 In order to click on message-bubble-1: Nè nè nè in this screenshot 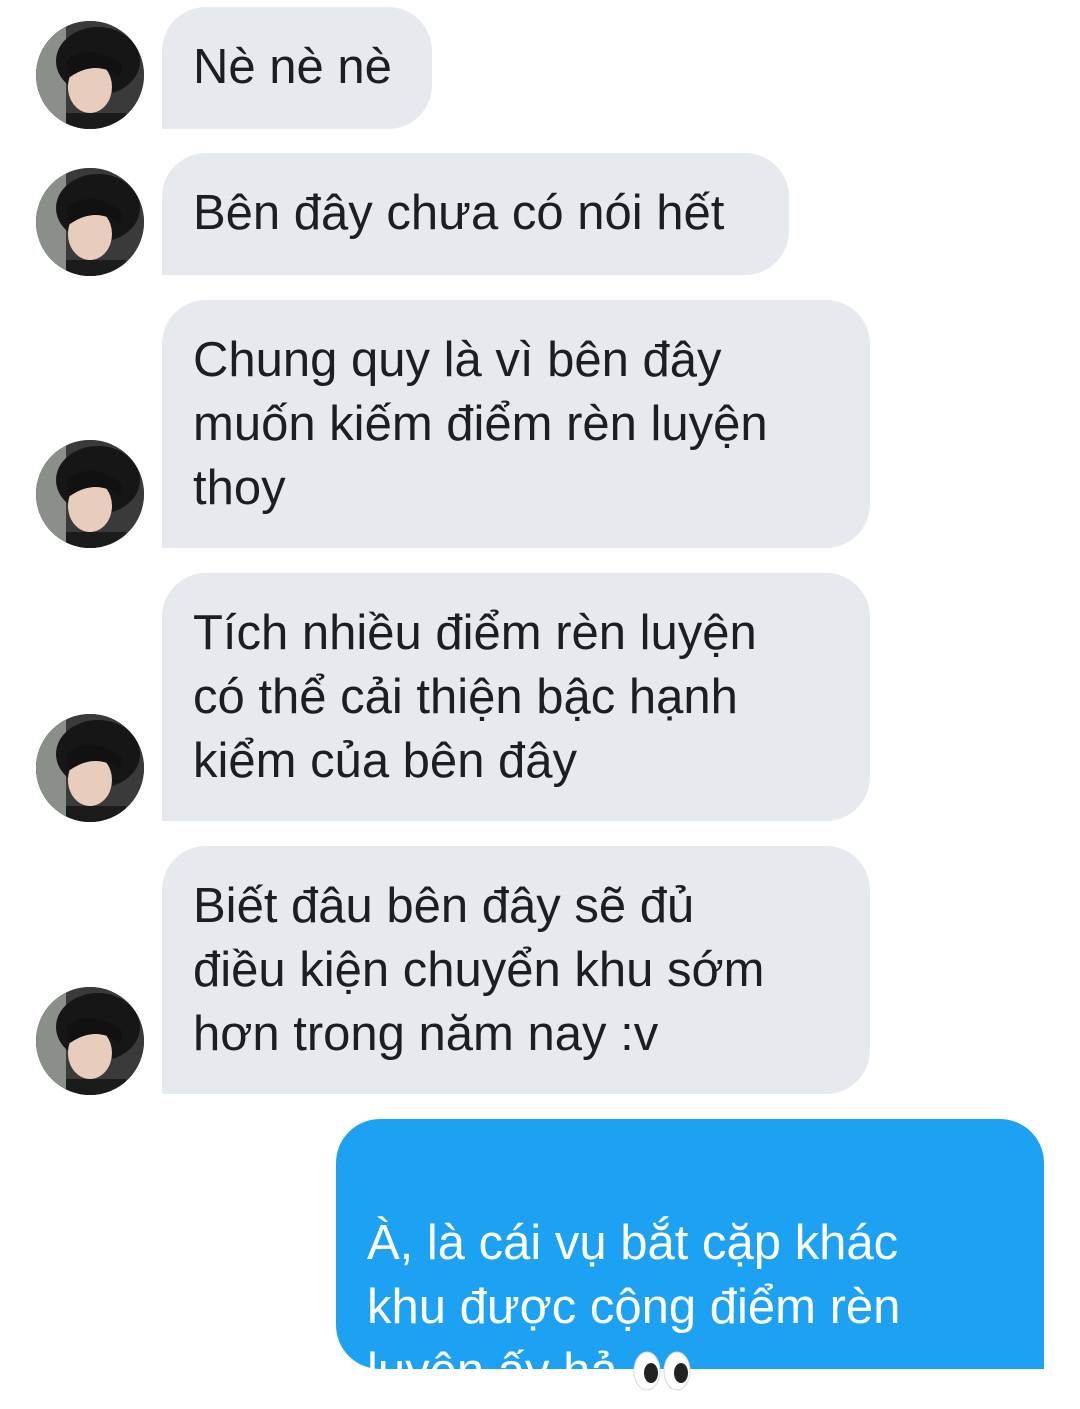, I will do `click(297, 68)`.